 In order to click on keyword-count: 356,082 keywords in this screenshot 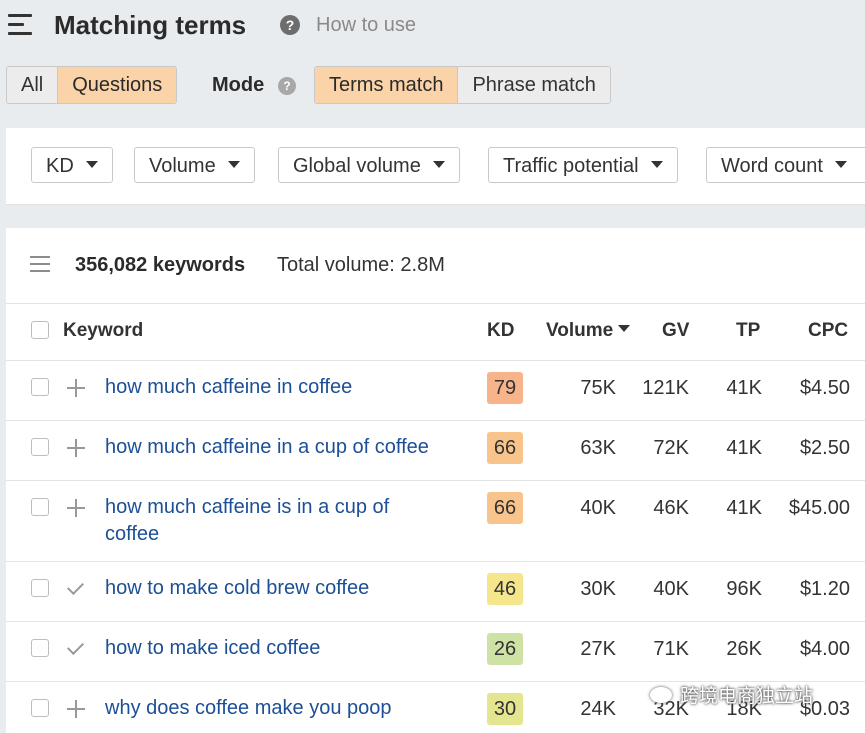, I will do `click(160, 265)`.